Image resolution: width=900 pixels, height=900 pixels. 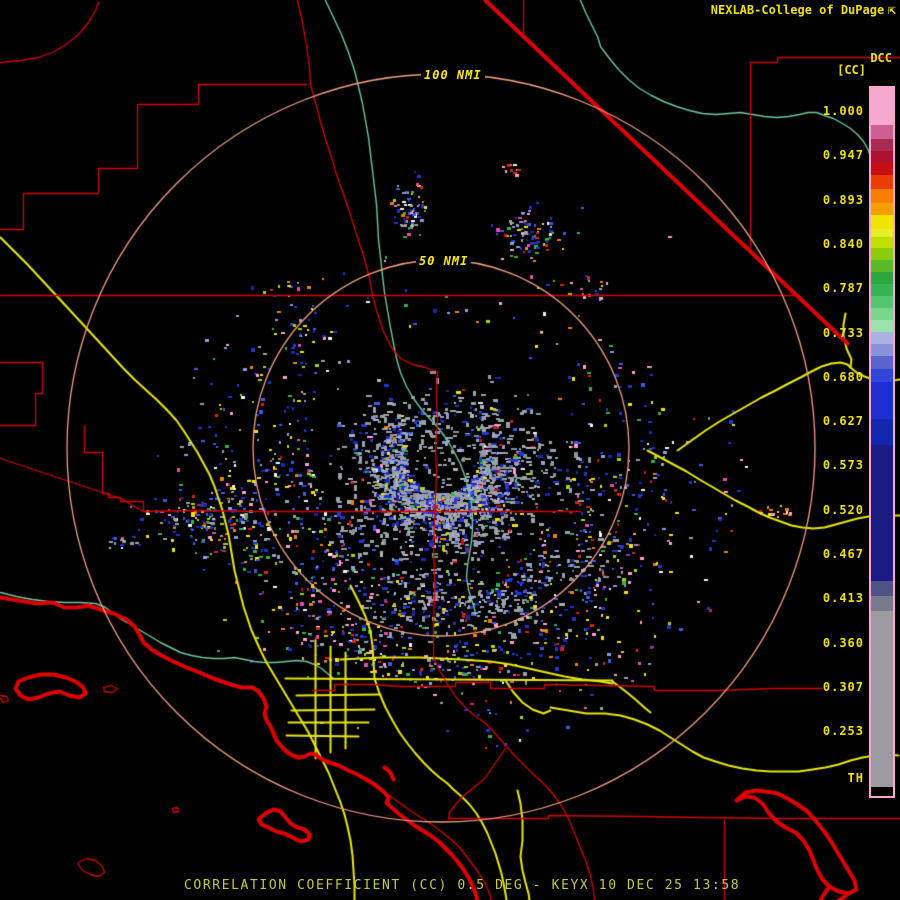 I want to click on range-ring-label-50nmi: 50 NMI, so click(x=444, y=261).